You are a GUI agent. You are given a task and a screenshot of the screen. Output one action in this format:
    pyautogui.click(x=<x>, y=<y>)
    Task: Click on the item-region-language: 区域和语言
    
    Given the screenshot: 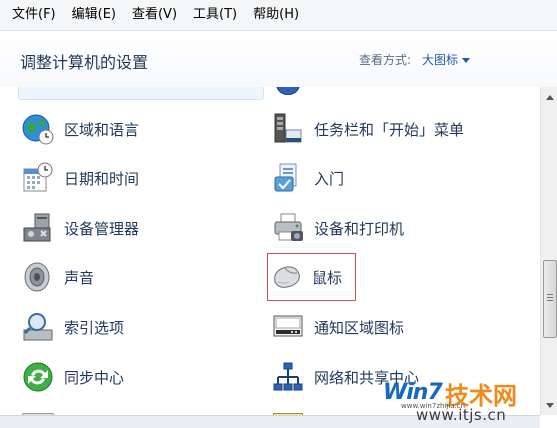 What is the action you would take?
    pyautogui.click(x=79, y=129)
    